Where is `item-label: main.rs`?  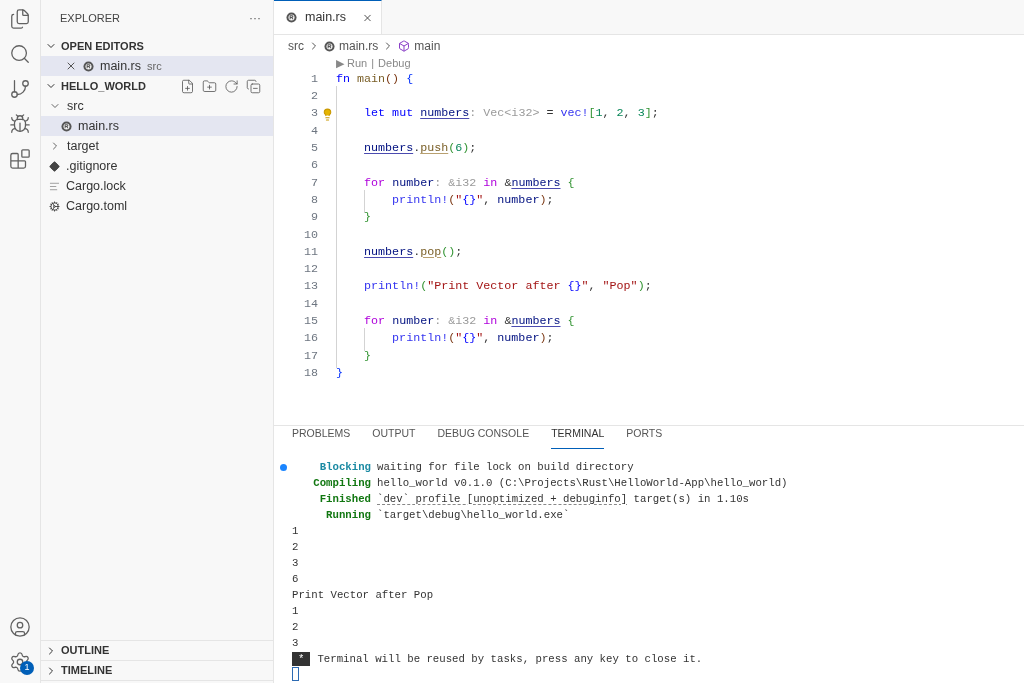 item-label: main.rs is located at coordinates (98, 126).